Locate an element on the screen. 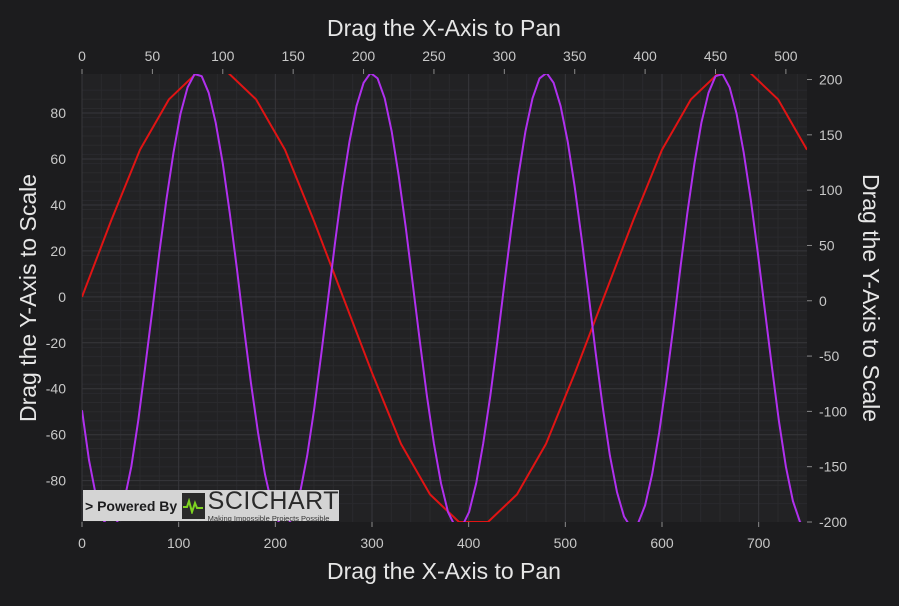 This screenshot has width=899, height=606. bottom-x-tick-label: 600 is located at coordinates (662, 543).